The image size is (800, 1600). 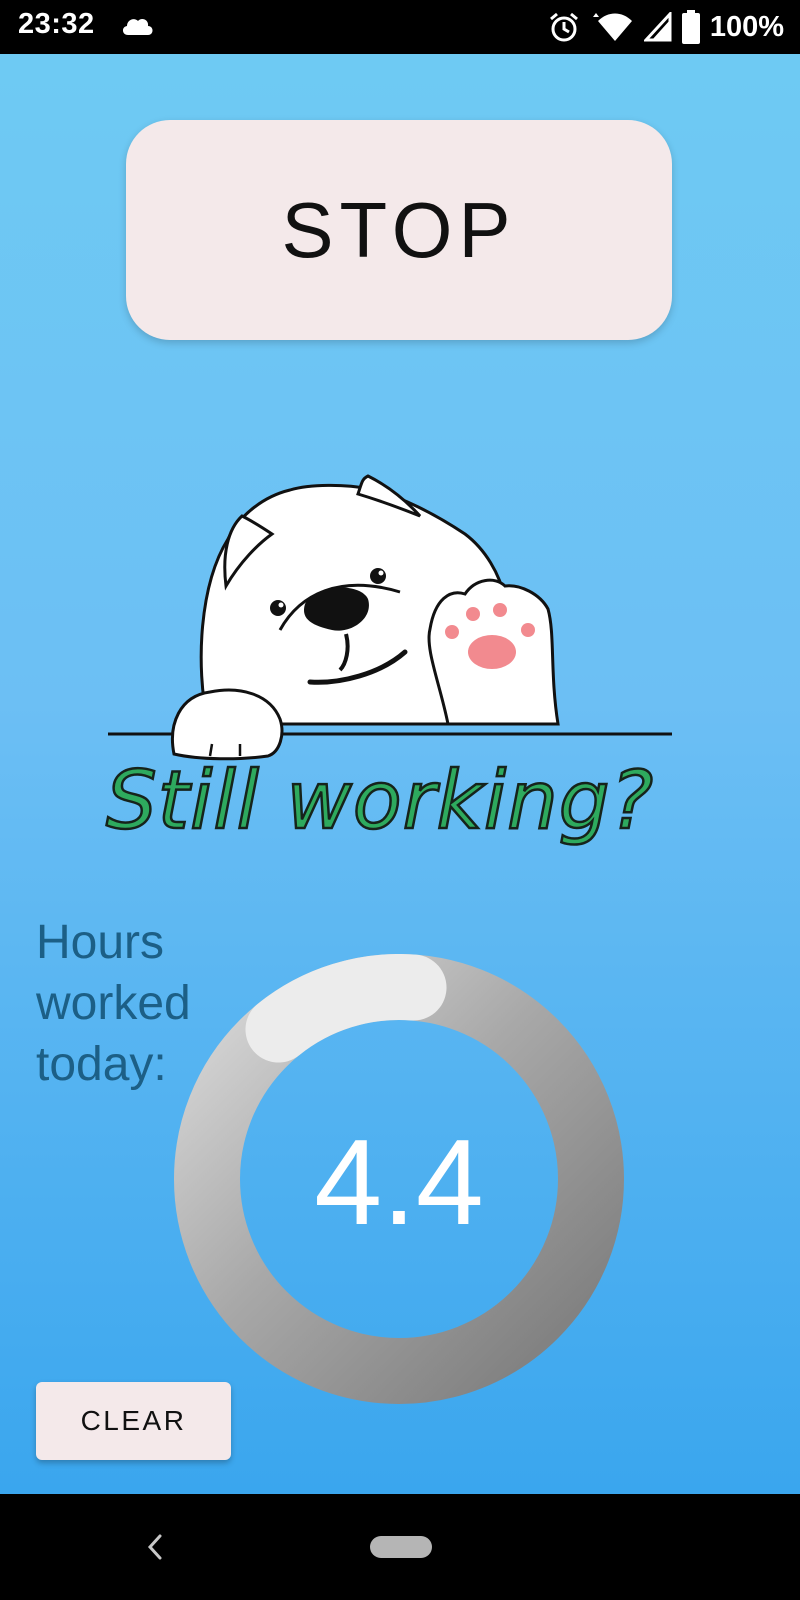 I want to click on status-time: 23:32, so click(x=56, y=24).